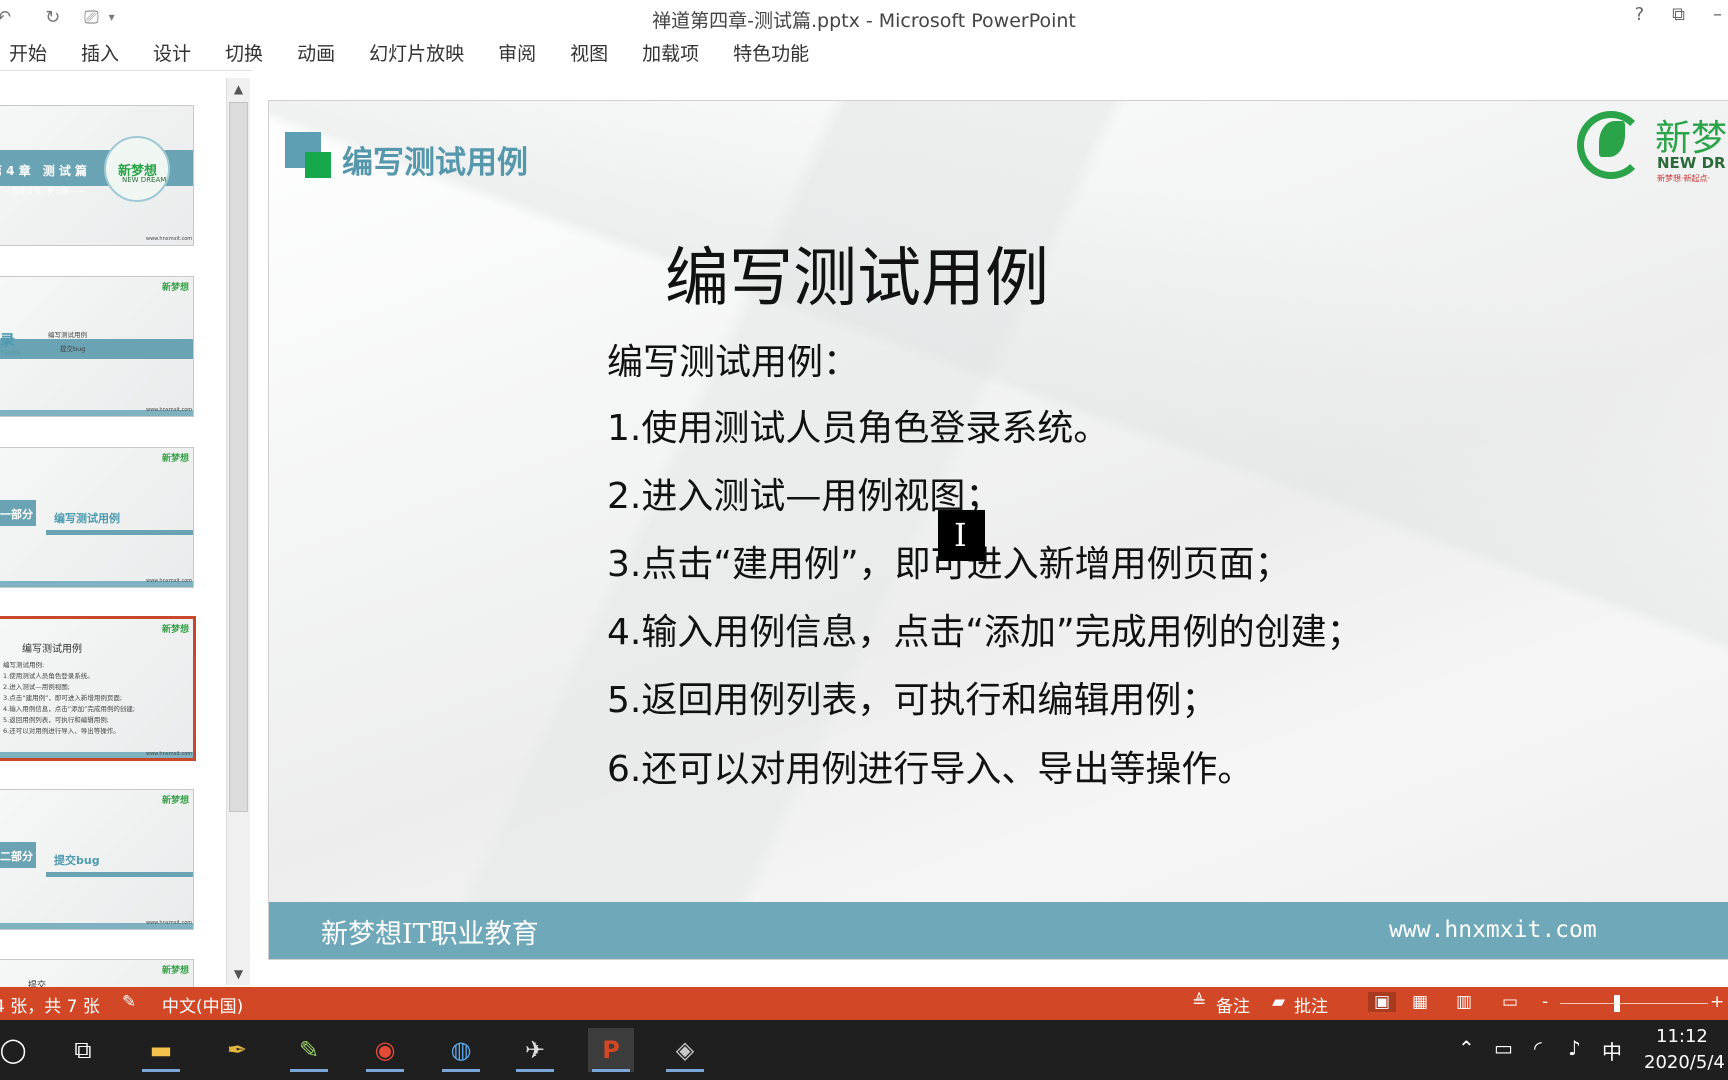 Image resolution: width=1728 pixels, height=1080 pixels. Describe the element at coordinates (18, 1050) in the screenshot. I see `cortana-icon: ◯` at that location.